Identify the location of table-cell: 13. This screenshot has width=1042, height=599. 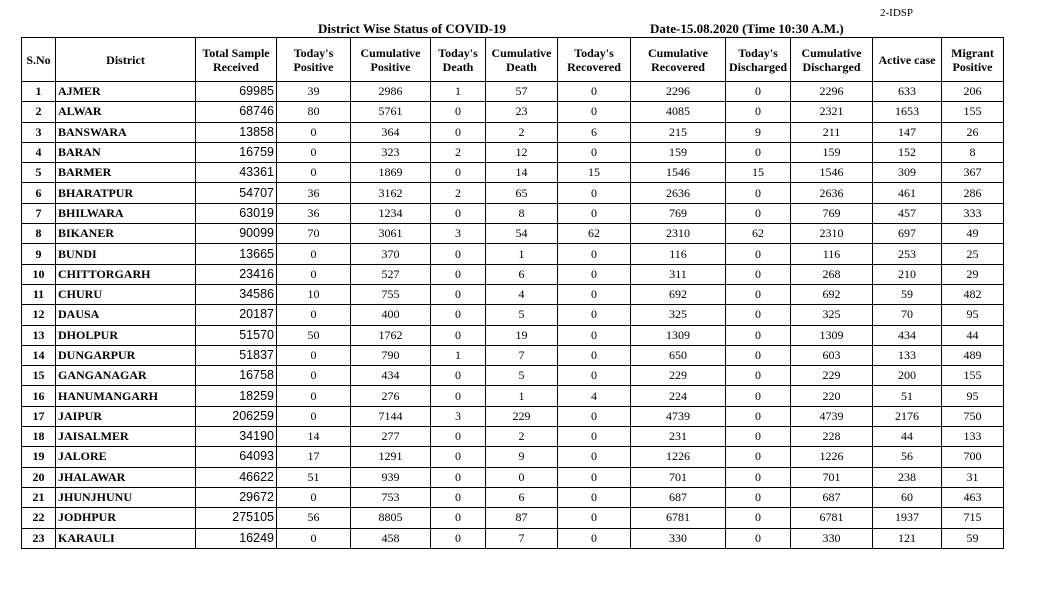
(38, 335).